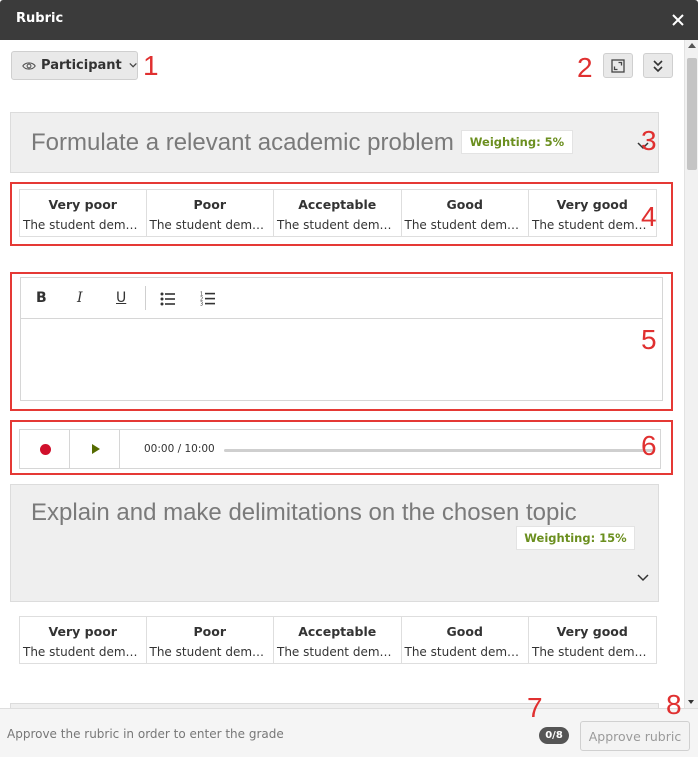  What do you see at coordinates (692, 114) in the screenshot?
I see `scrollbar-thumb` at bounding box center [692, 114].